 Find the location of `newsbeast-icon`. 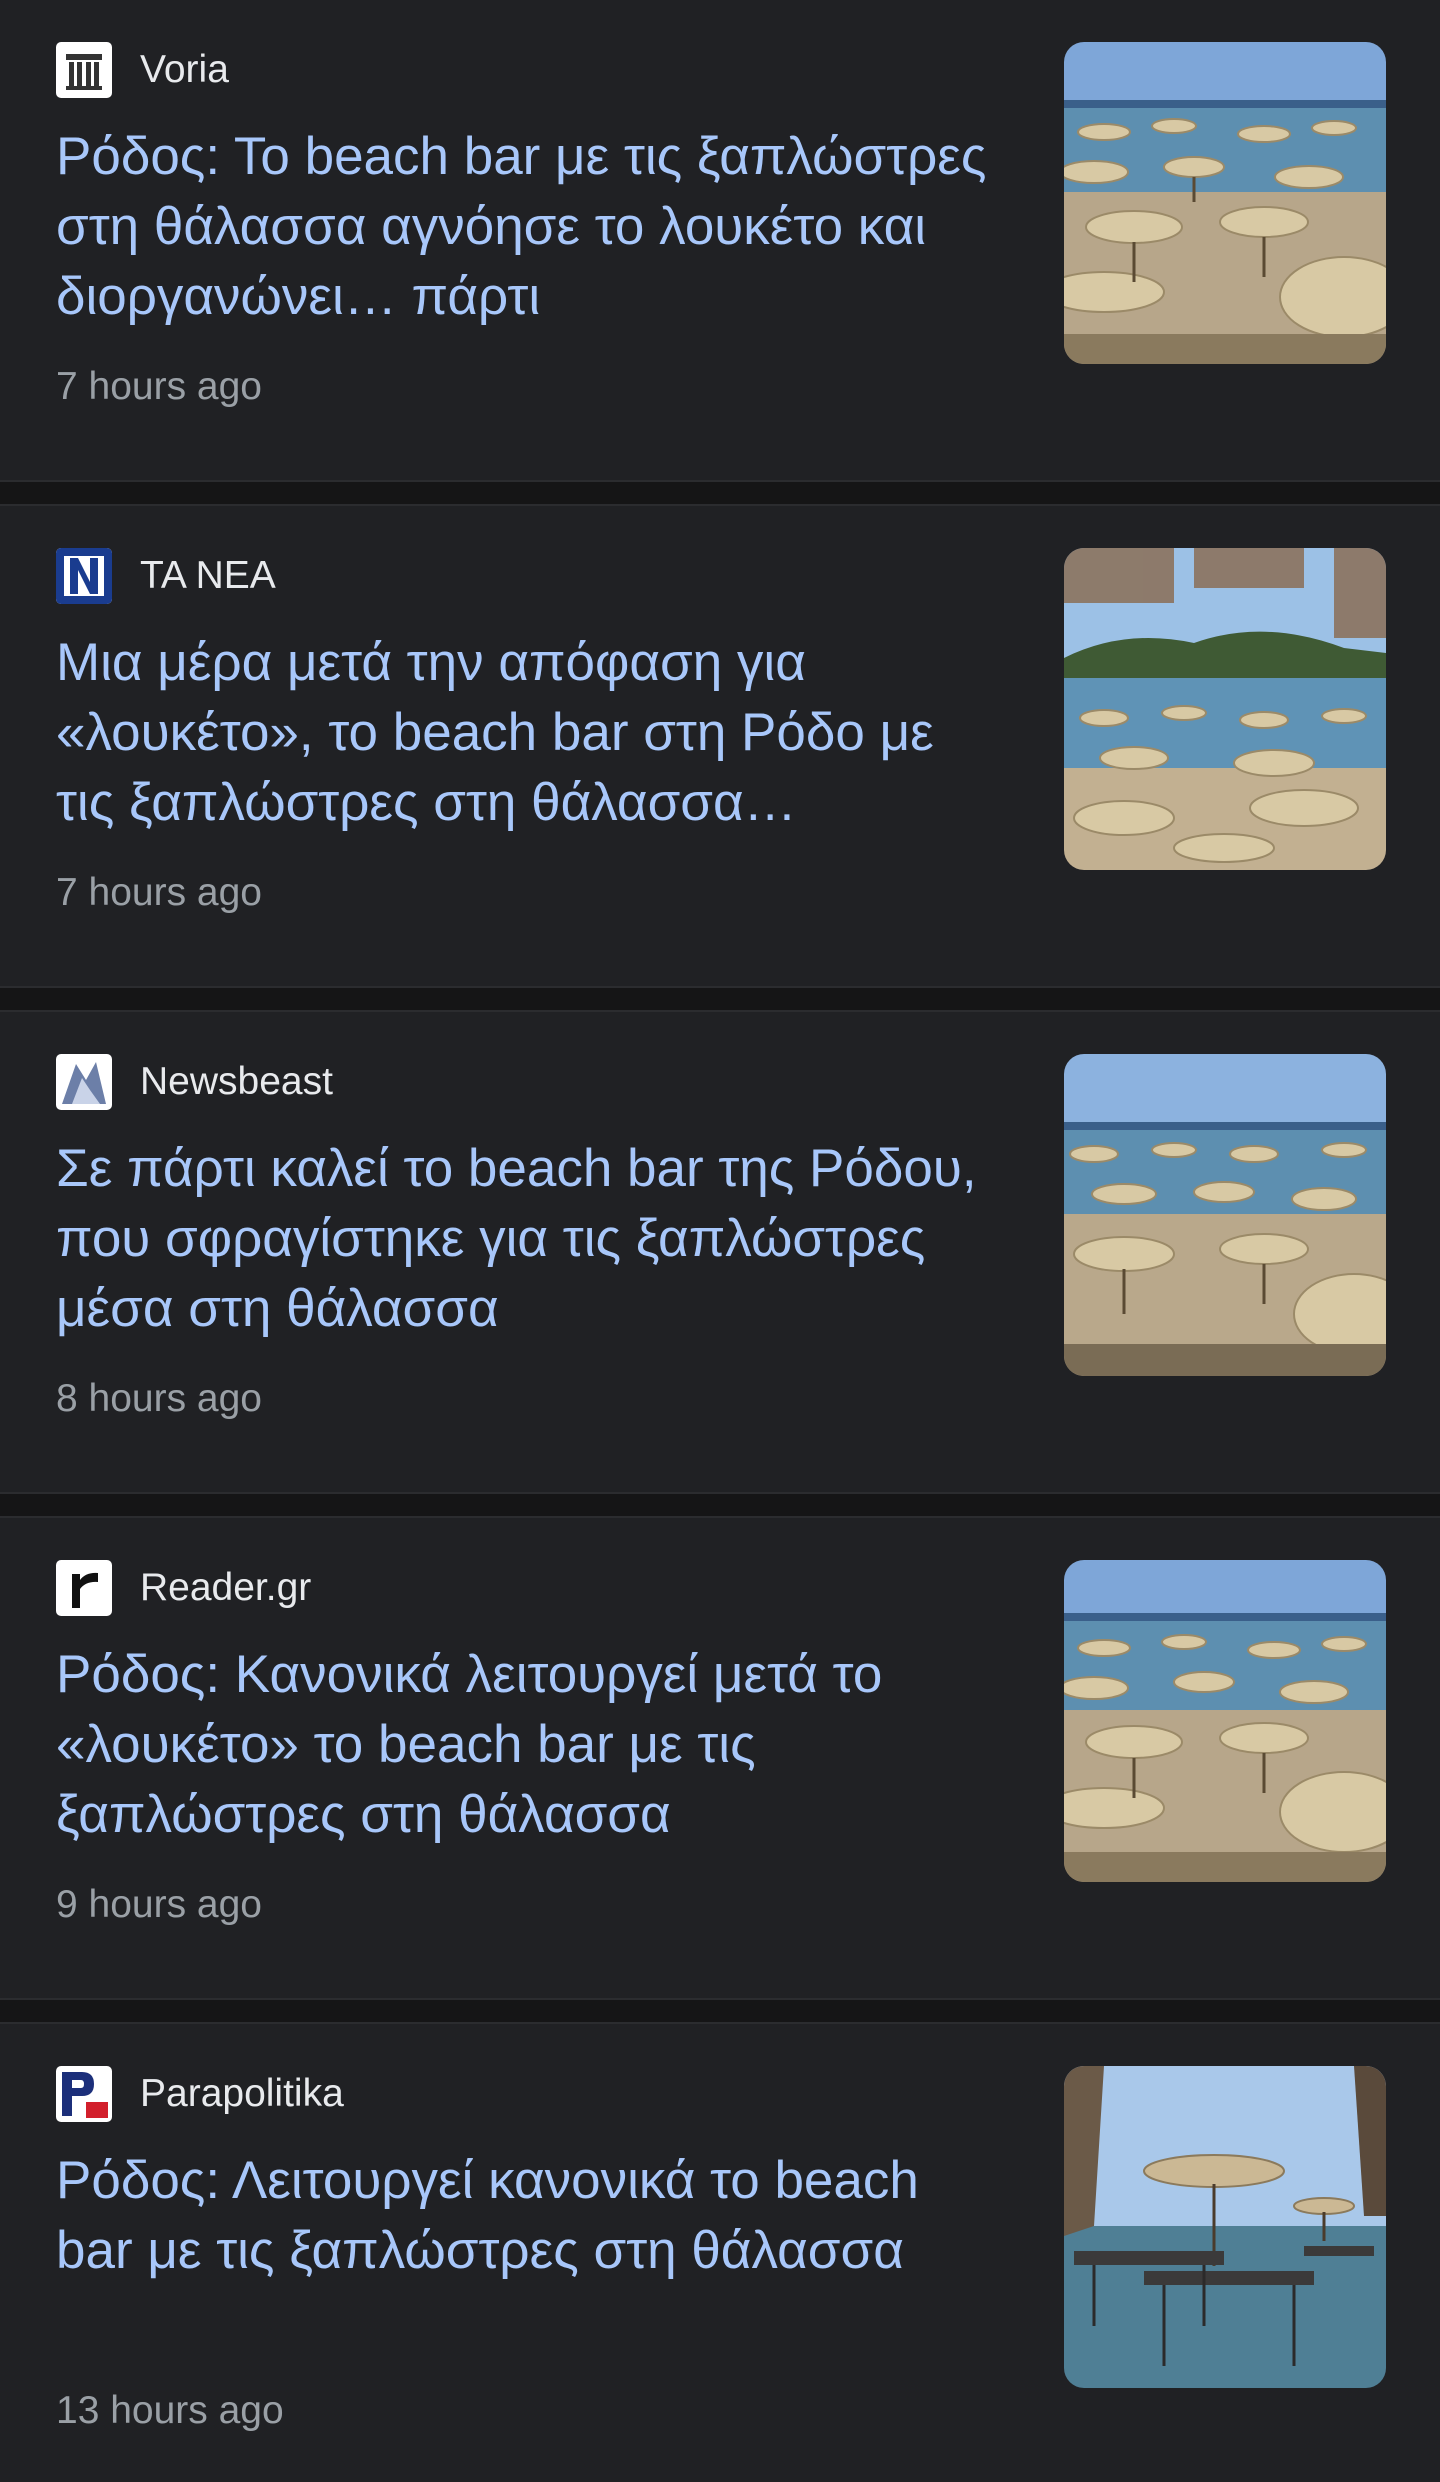

newsbeast-icon is located at coordinates (84, 1082).